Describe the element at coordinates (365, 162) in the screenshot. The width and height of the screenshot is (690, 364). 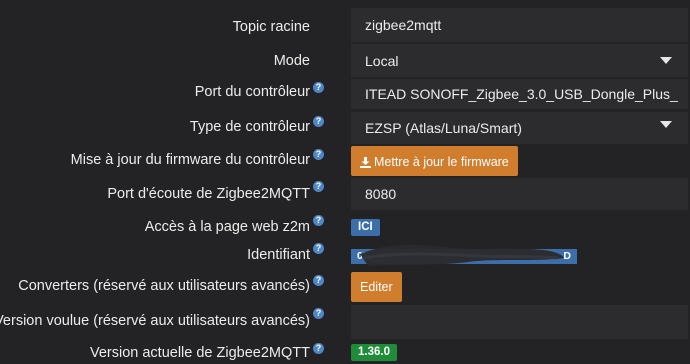
I see `download-icon` at that location.